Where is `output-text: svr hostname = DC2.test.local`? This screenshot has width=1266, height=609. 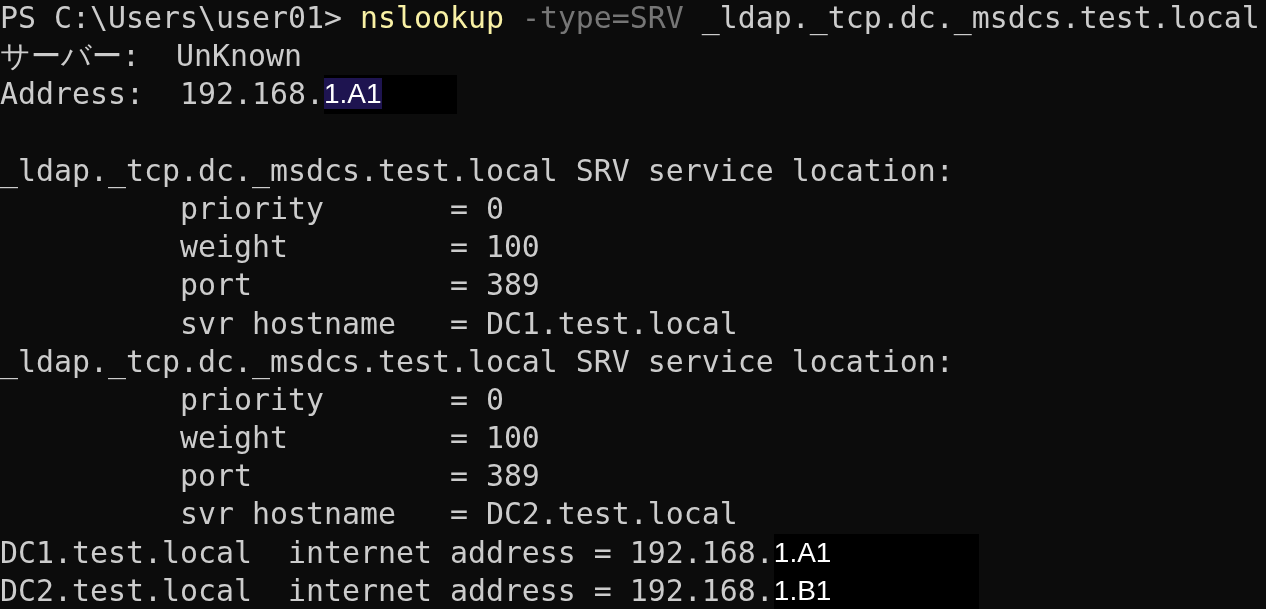
output-text: svr hostname = DC2.test.local is located at coordinates (458, 514).